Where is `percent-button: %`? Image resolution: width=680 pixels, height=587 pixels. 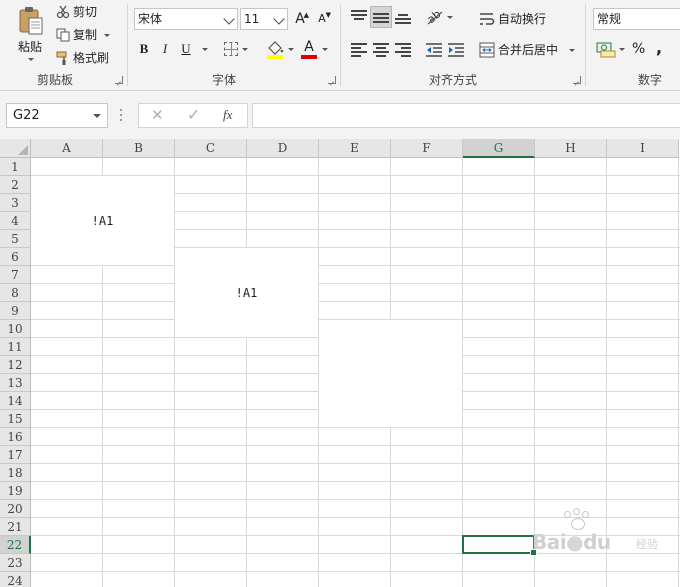 percent-button: % is located at coordinates (638, 49).